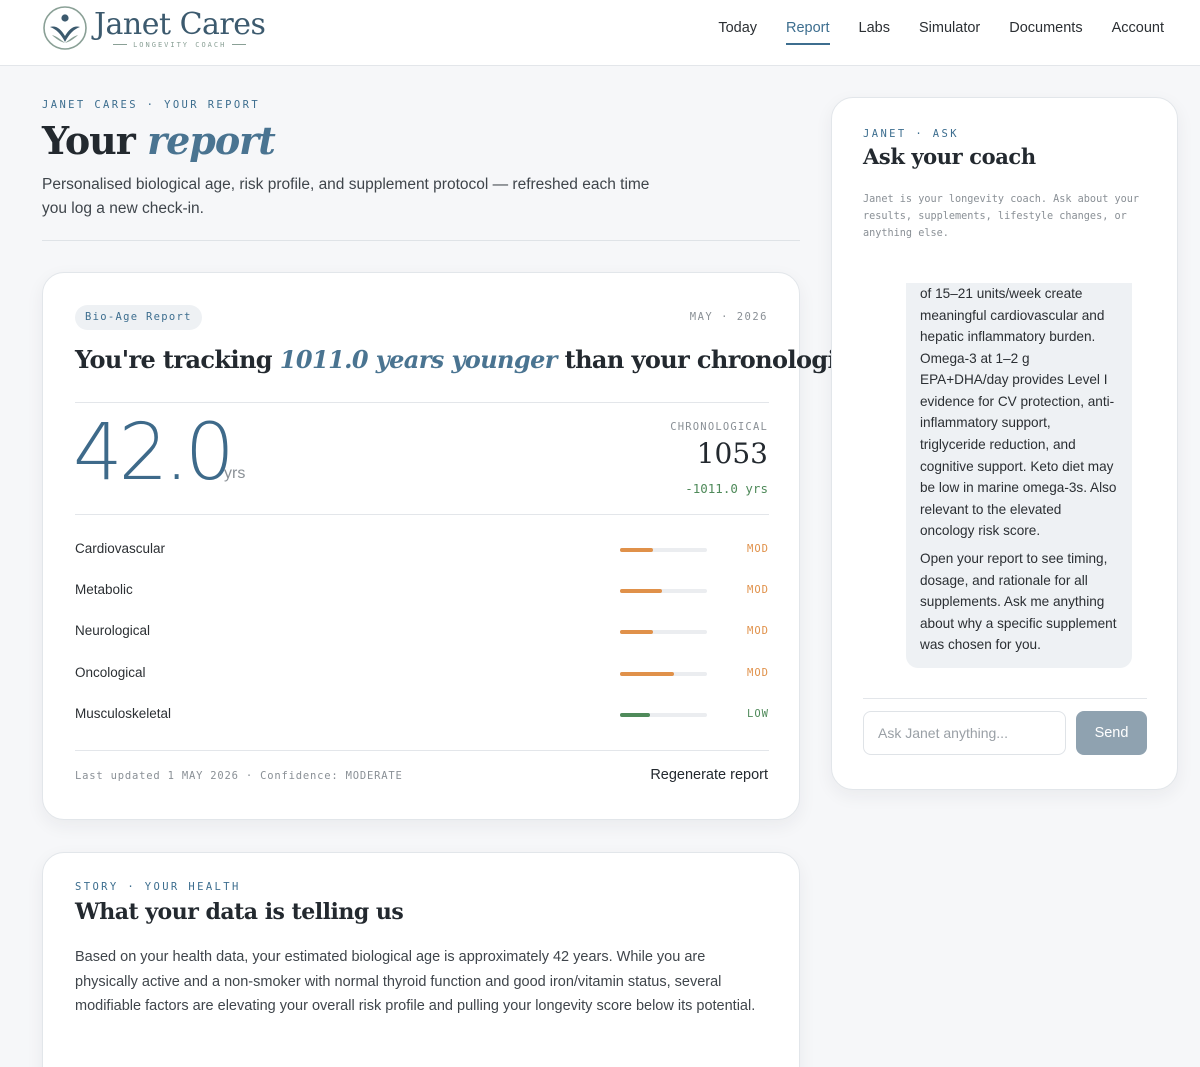  Describe the element at coordinates (726, 488) in the screenshot. I see `age-difference: -1011.0 yrs` at that location.